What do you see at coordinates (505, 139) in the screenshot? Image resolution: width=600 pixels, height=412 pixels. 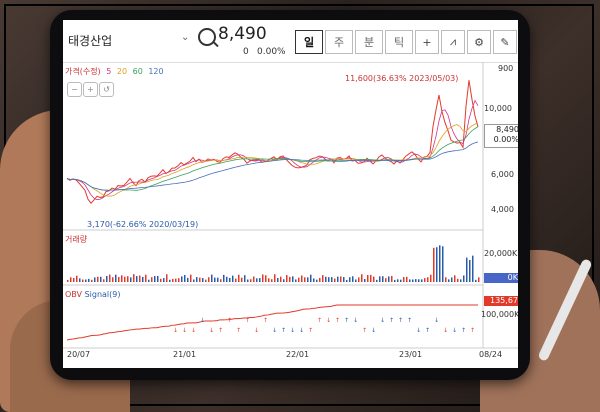 I see `price-tag-pct: 0.00%` at bounding box center [505, 139].